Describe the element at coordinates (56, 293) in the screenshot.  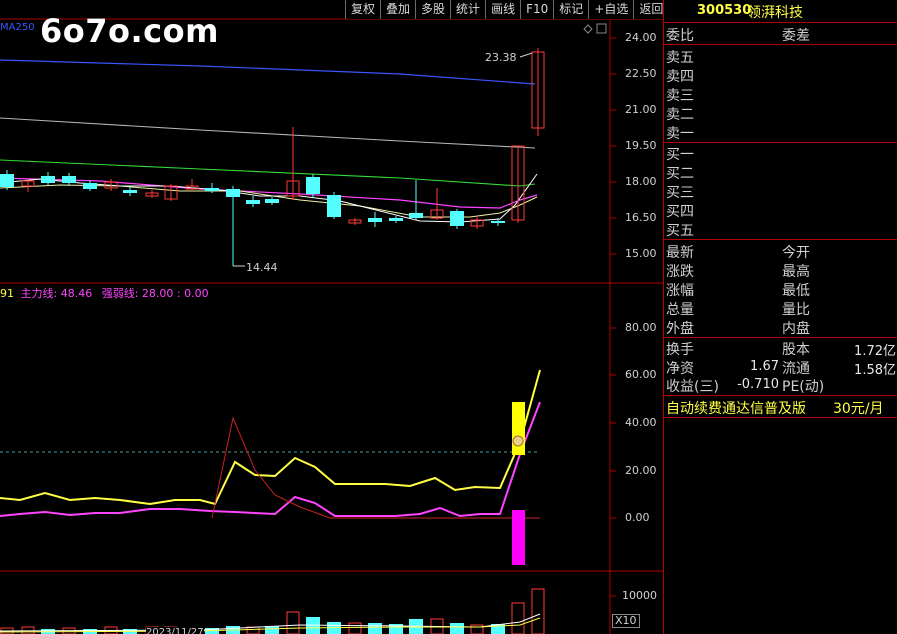
I see `main-line-label: 主力线: 48.46` at that location.